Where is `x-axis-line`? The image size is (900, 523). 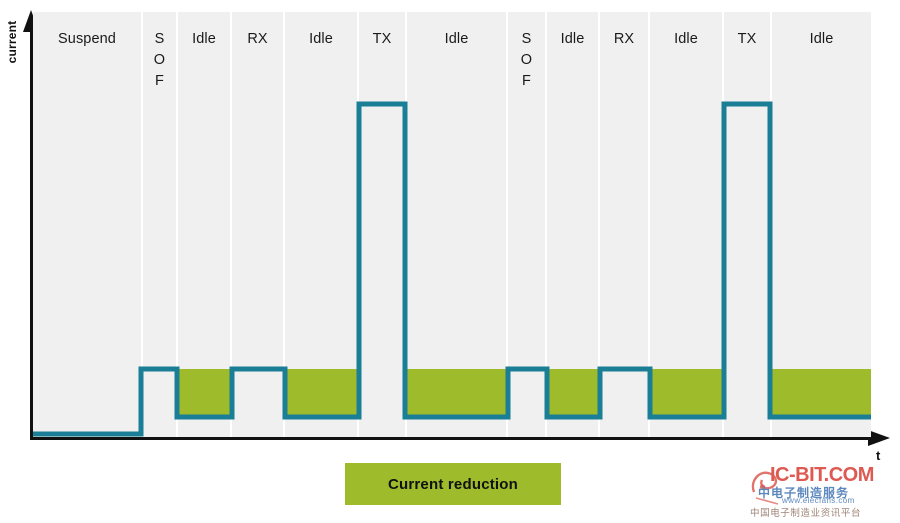 x-axis-line is located at coordinates (452, 438).